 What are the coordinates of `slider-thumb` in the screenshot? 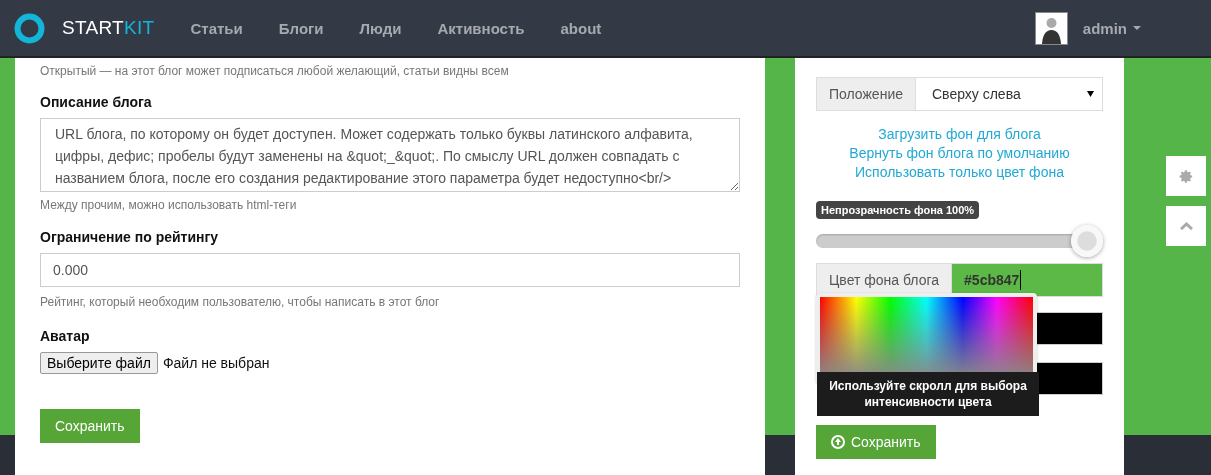 It's located at (1087, 241).